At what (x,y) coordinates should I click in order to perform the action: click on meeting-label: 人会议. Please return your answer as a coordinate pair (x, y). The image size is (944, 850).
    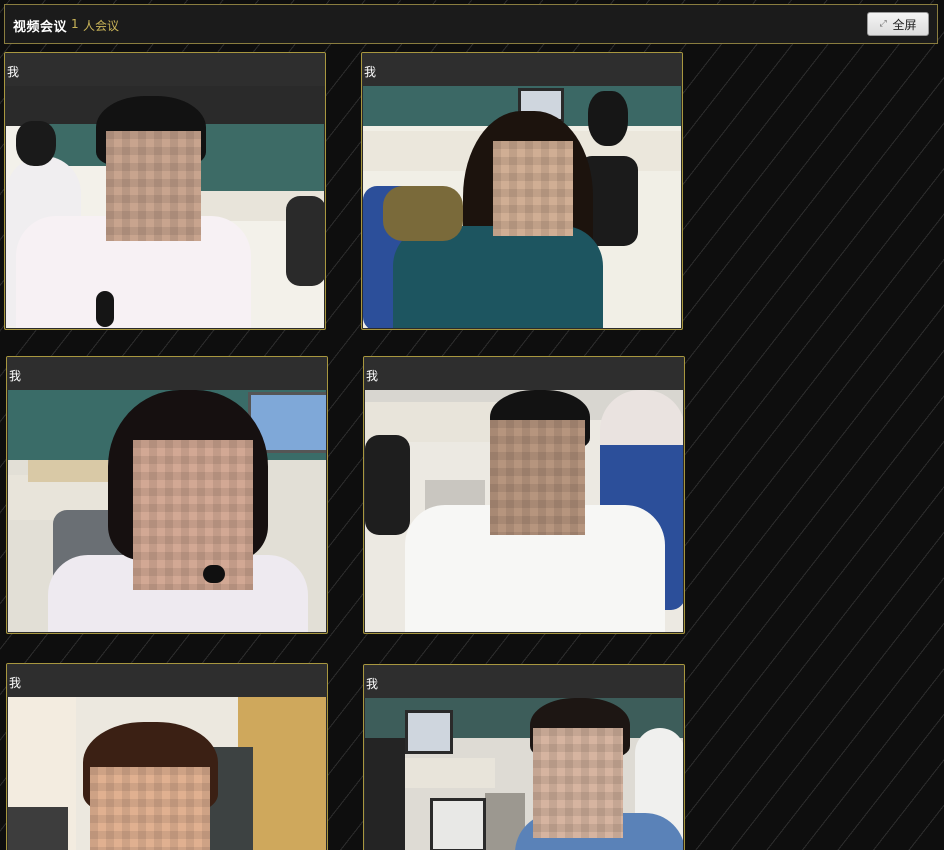
    Looking at the image, I should click on (101, 26).